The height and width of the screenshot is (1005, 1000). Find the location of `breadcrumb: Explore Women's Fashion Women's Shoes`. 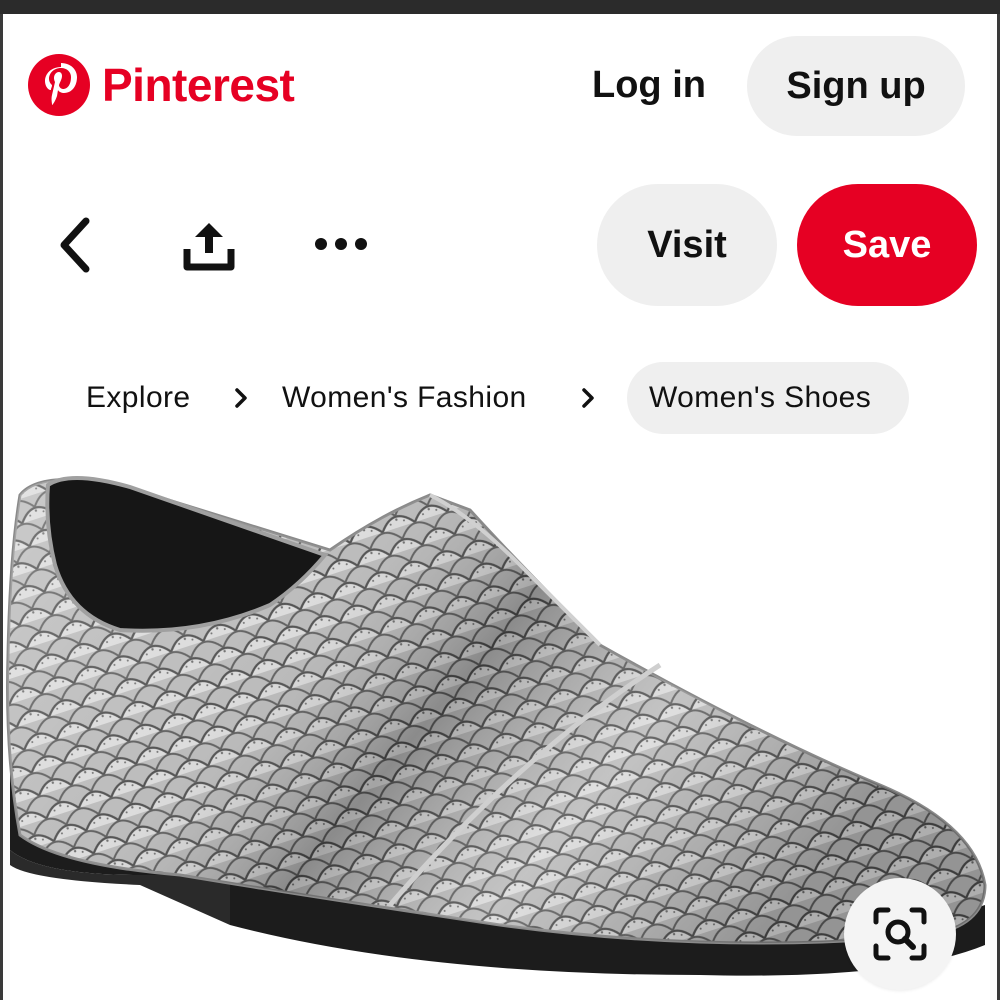

breadcrumb: Explore Women's Fashion Women's Shoes is located at coordinates (500, 398).